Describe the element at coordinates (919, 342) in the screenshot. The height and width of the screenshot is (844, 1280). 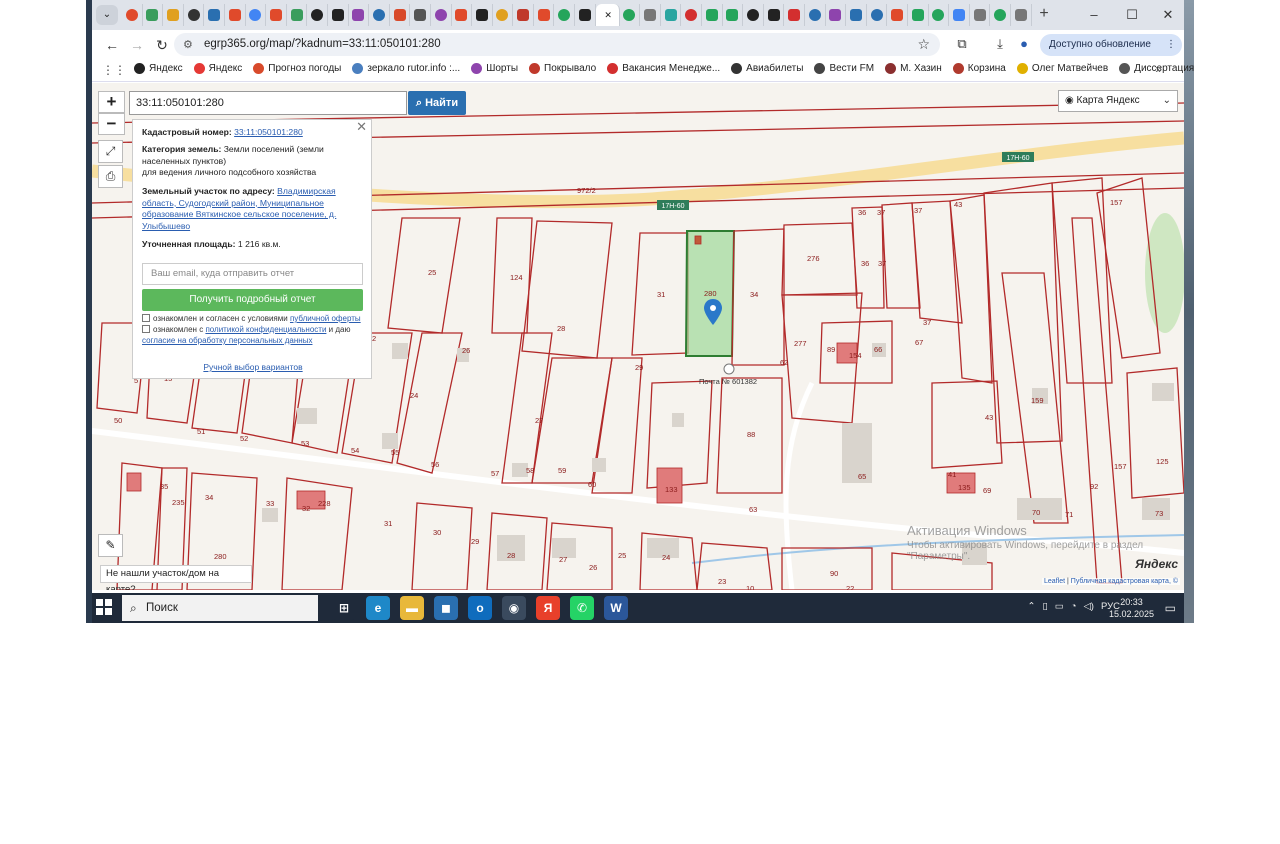
I see `parcel-number-label: 67` at that location.